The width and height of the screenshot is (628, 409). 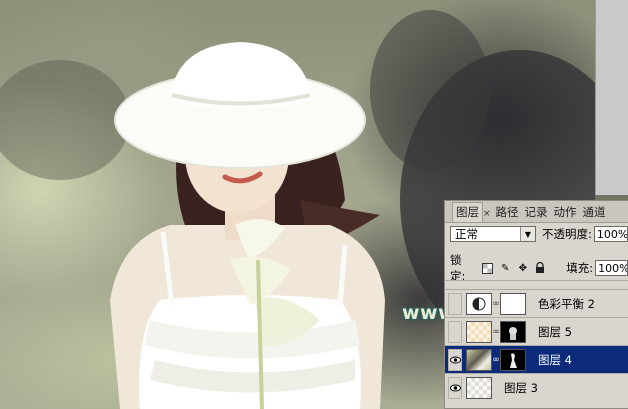 What do you see at coordinates (555, 331) in the screenshot?
I see `layer-name: 图层 5` at bounding box center [555, 331].